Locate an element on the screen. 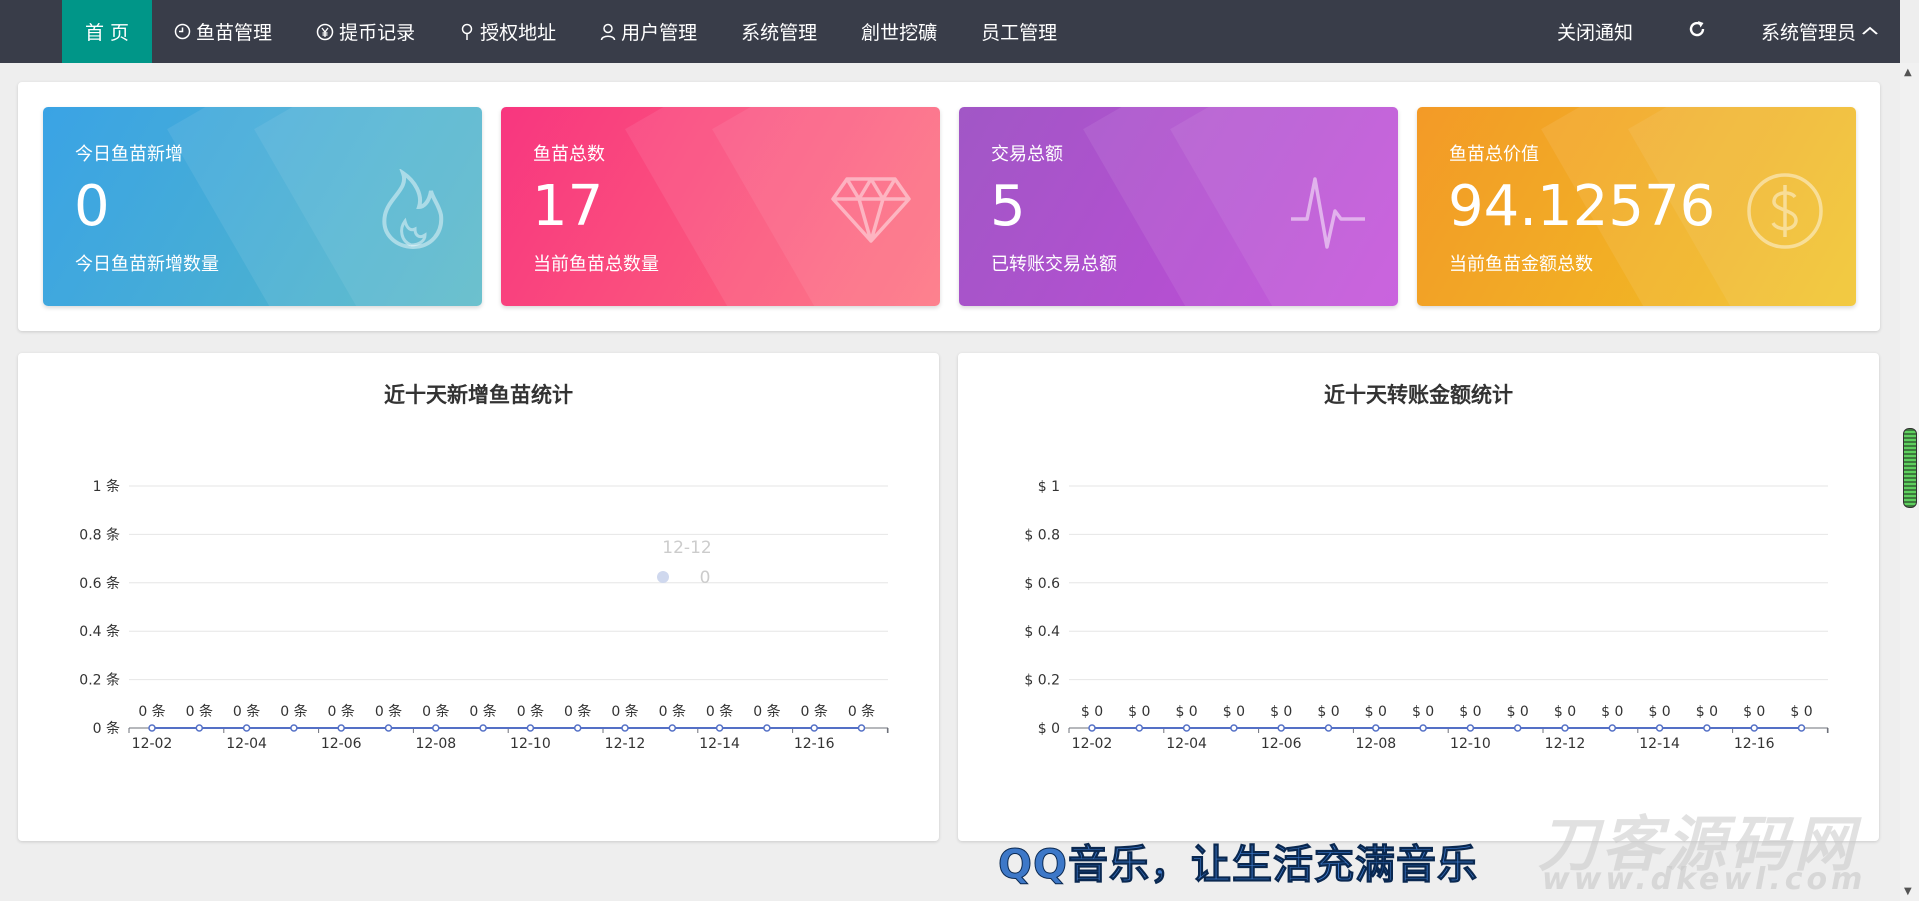 Image resolution: width=1919 pixels, height=901 pixels. x-tick-label: 12-04 is located at coordinates (246, 744).